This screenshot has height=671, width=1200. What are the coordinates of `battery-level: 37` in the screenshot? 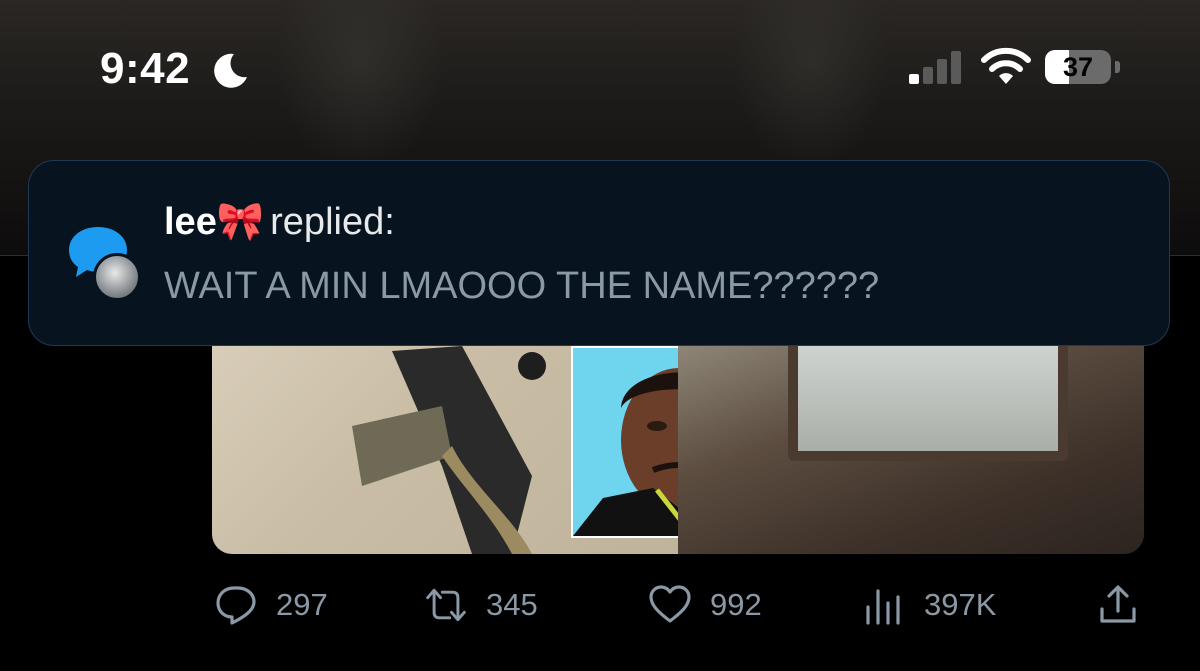 It's located at (1078, 67).